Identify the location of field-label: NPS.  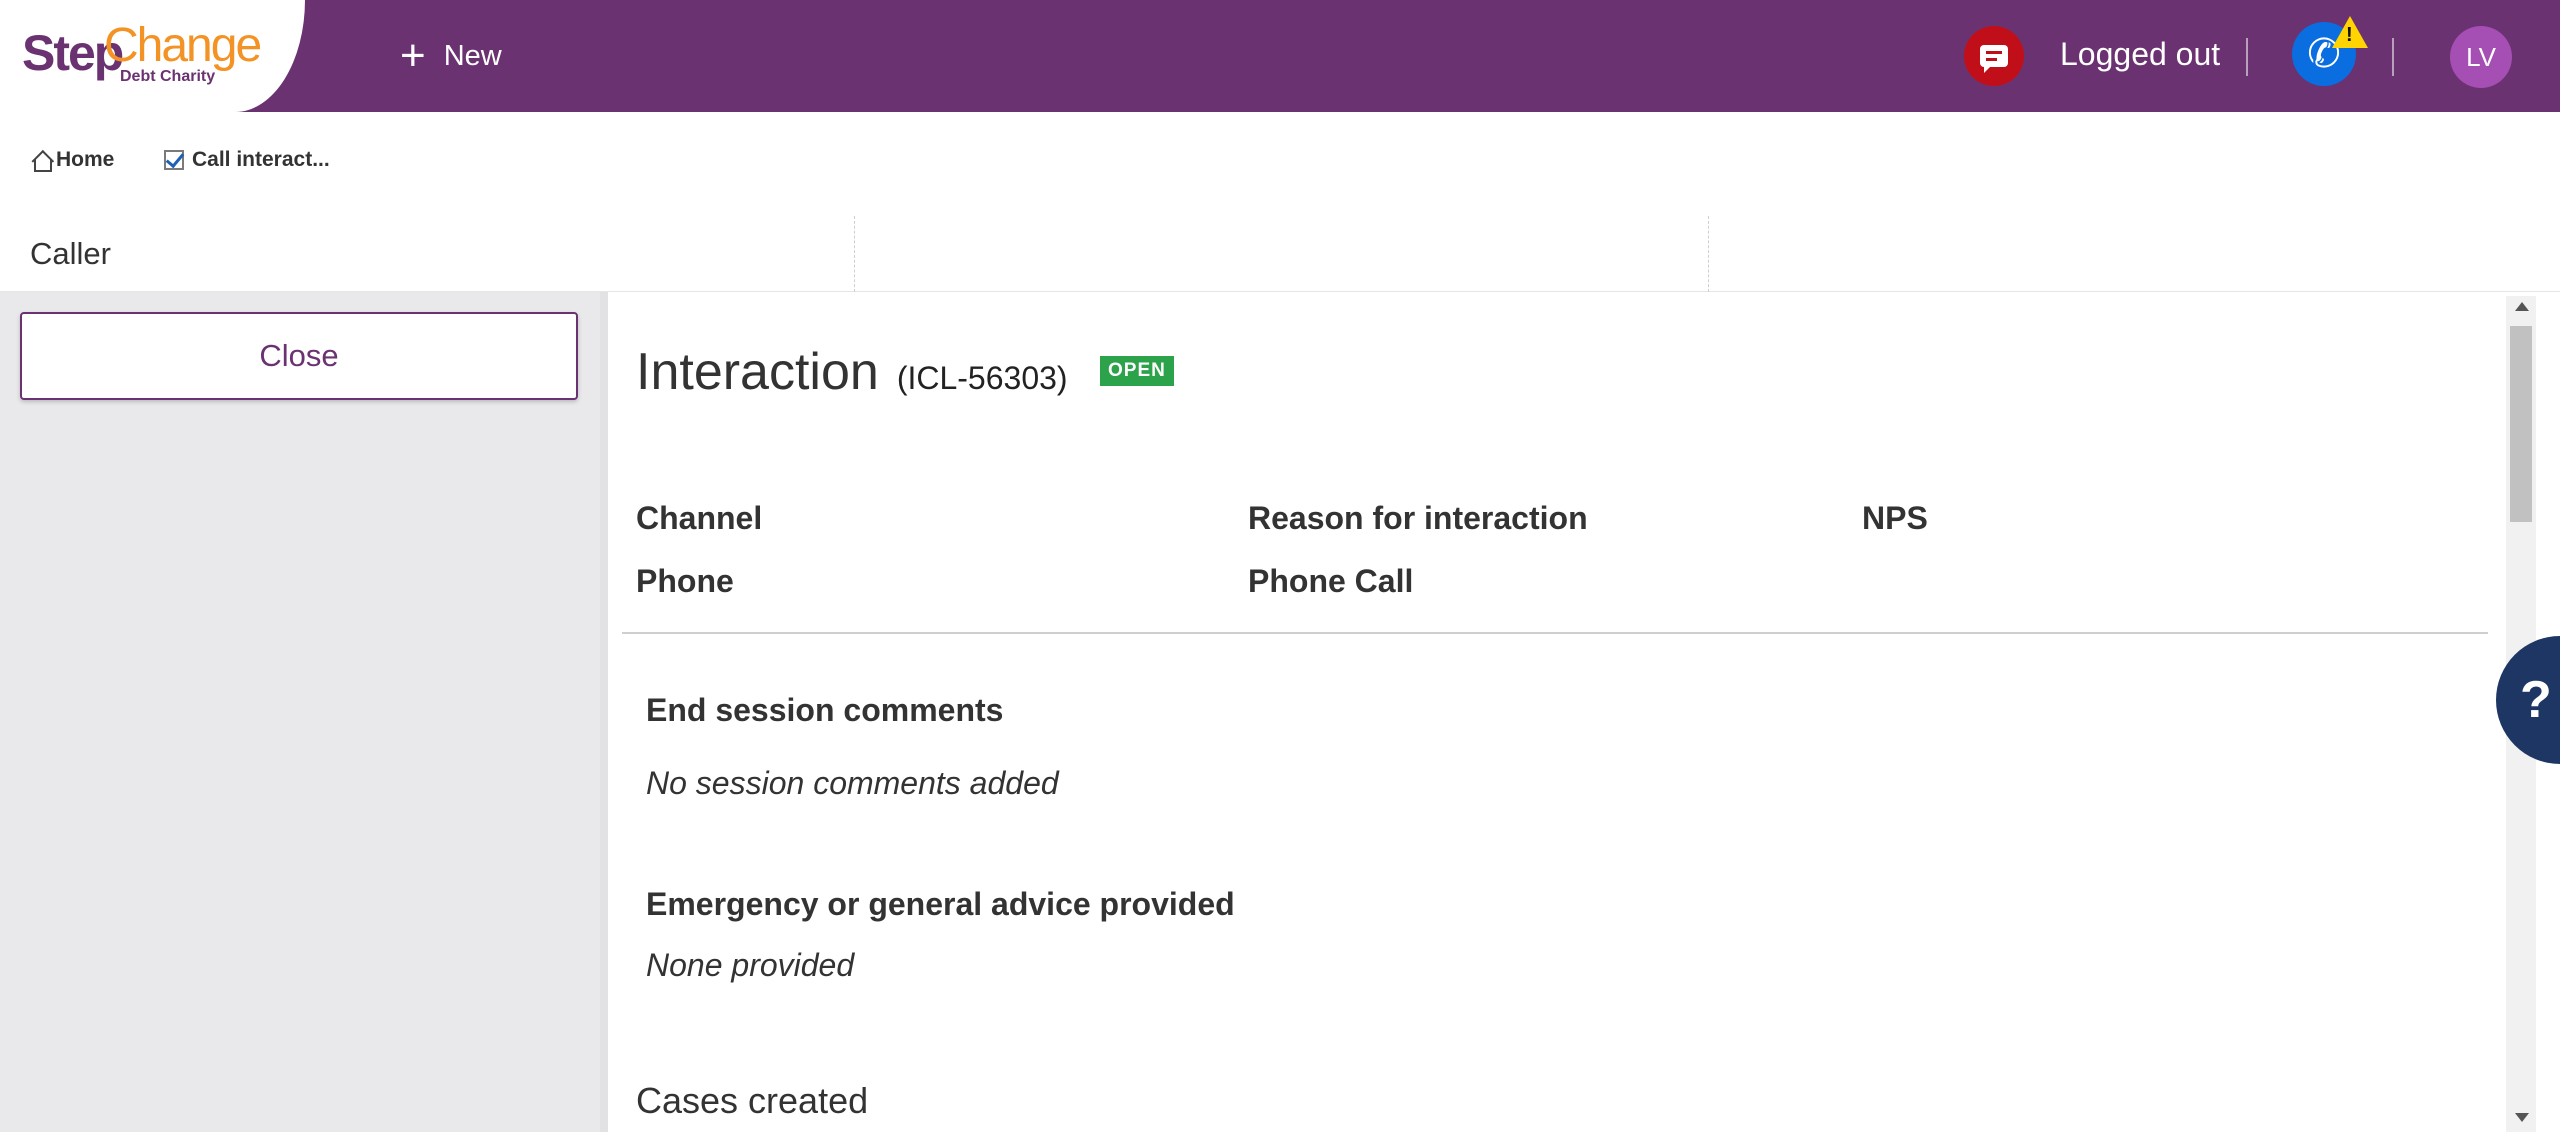
(1895, 518).